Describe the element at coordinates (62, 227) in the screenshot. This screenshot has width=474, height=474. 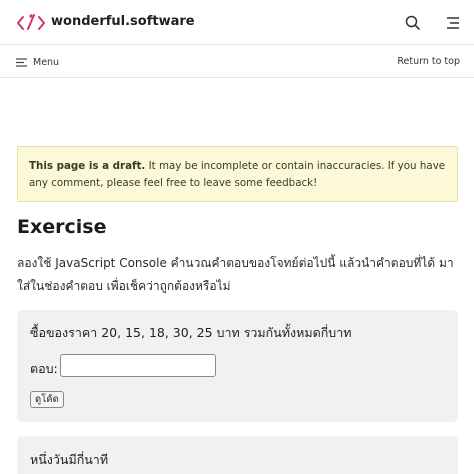
I see `exercise-heading: Exercise` at that location.